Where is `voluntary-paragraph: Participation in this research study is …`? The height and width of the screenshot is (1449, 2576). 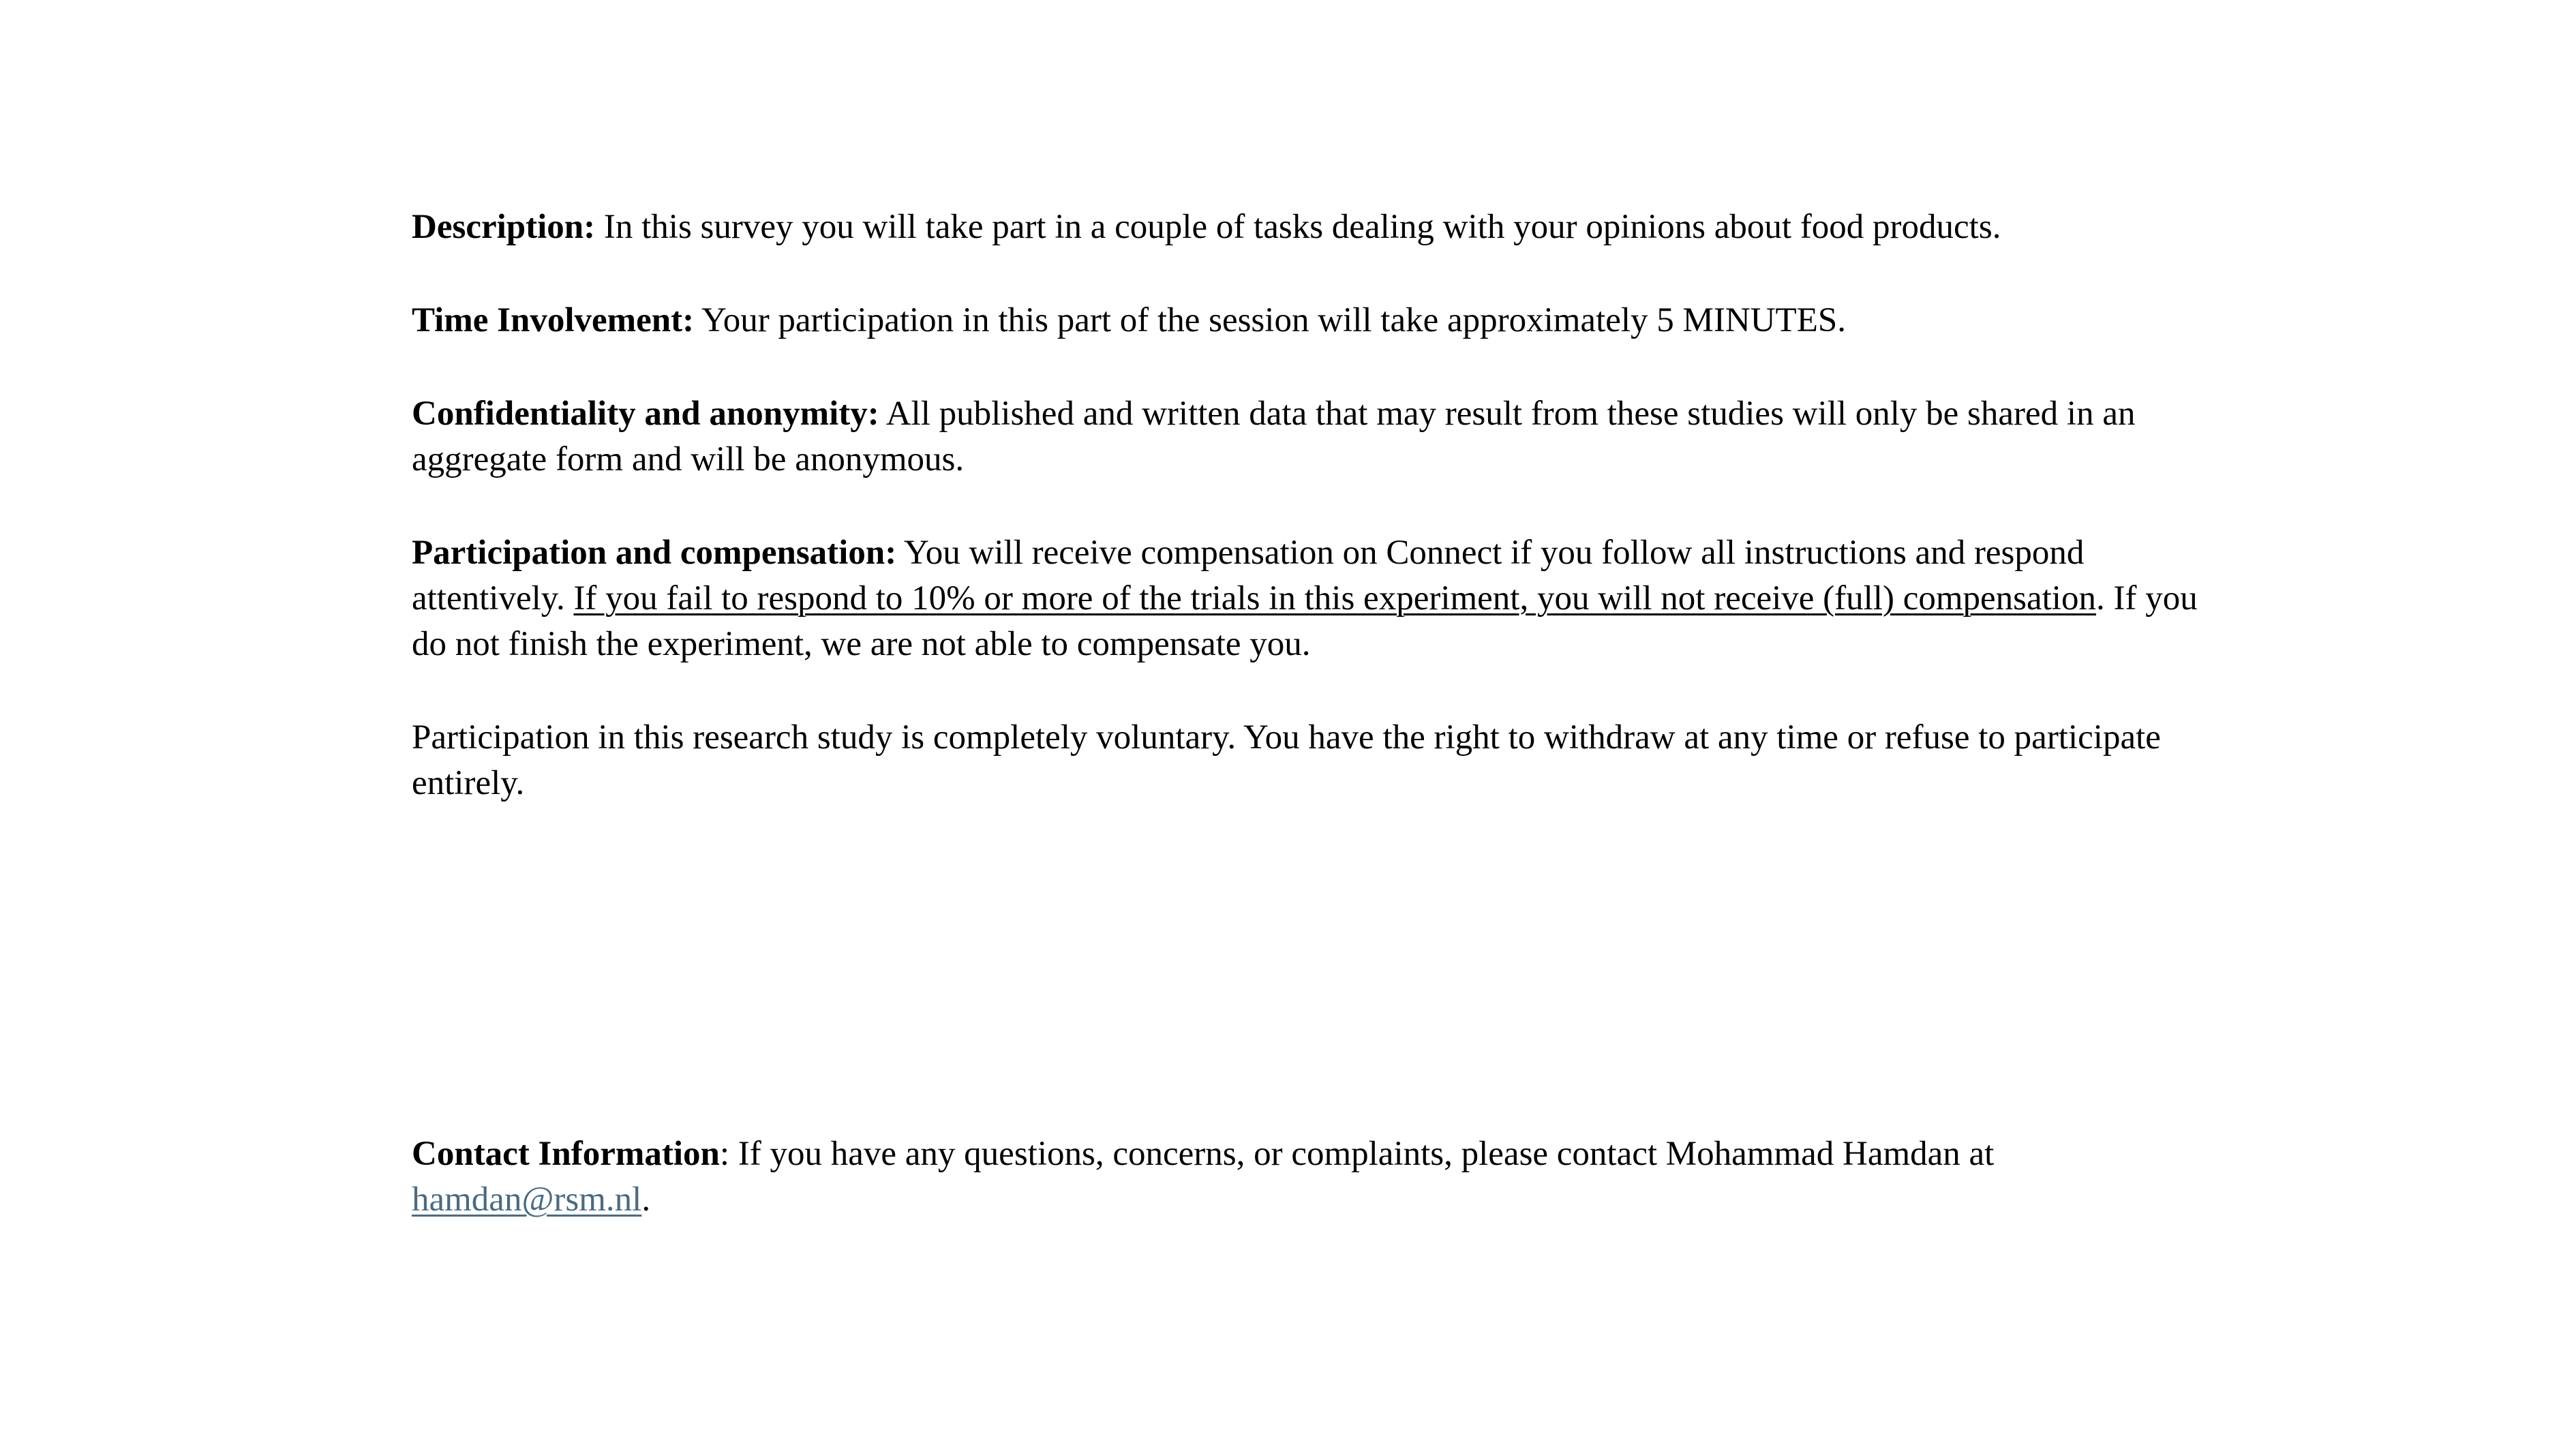 voluntary-paragraph: Participation in this research study is … is located at coordinates (1305, 761).